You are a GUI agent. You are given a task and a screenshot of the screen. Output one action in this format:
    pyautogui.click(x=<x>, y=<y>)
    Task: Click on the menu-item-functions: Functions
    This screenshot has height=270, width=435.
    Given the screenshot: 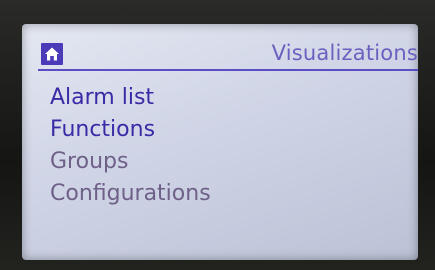 What is the action you would take?
    pyautogui.click(x=130, y=130)
    